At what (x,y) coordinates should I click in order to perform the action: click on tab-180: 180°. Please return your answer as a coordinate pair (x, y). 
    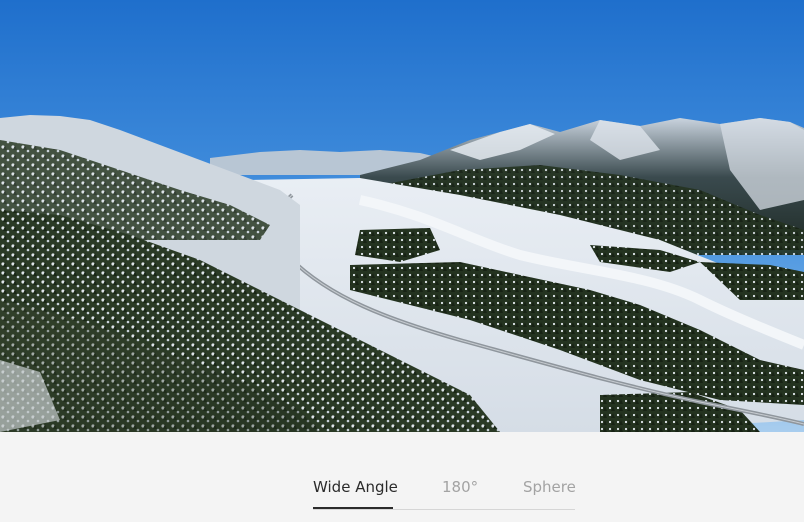
    Looking at the image, I should click on (460, 492).